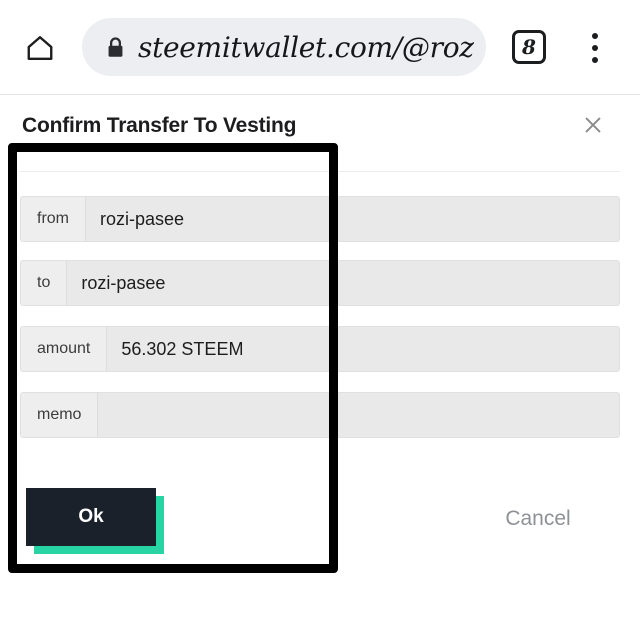  What do you see at coordinates (115, 47) in the screenshot?
I see `lock-icon` at bounding box center [115, 47].